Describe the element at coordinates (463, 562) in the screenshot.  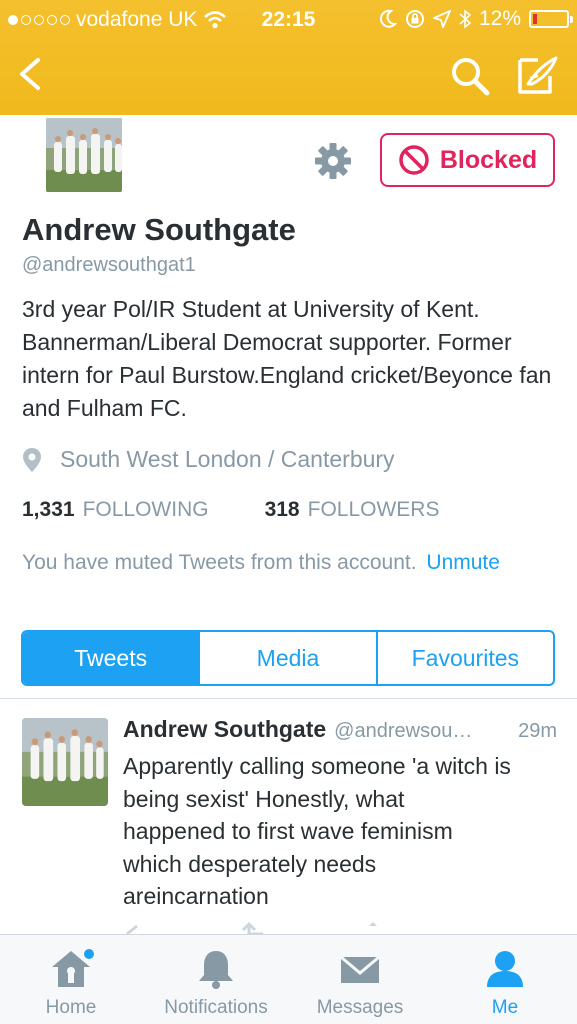
I see `unmute-link: Unmute` at that location.